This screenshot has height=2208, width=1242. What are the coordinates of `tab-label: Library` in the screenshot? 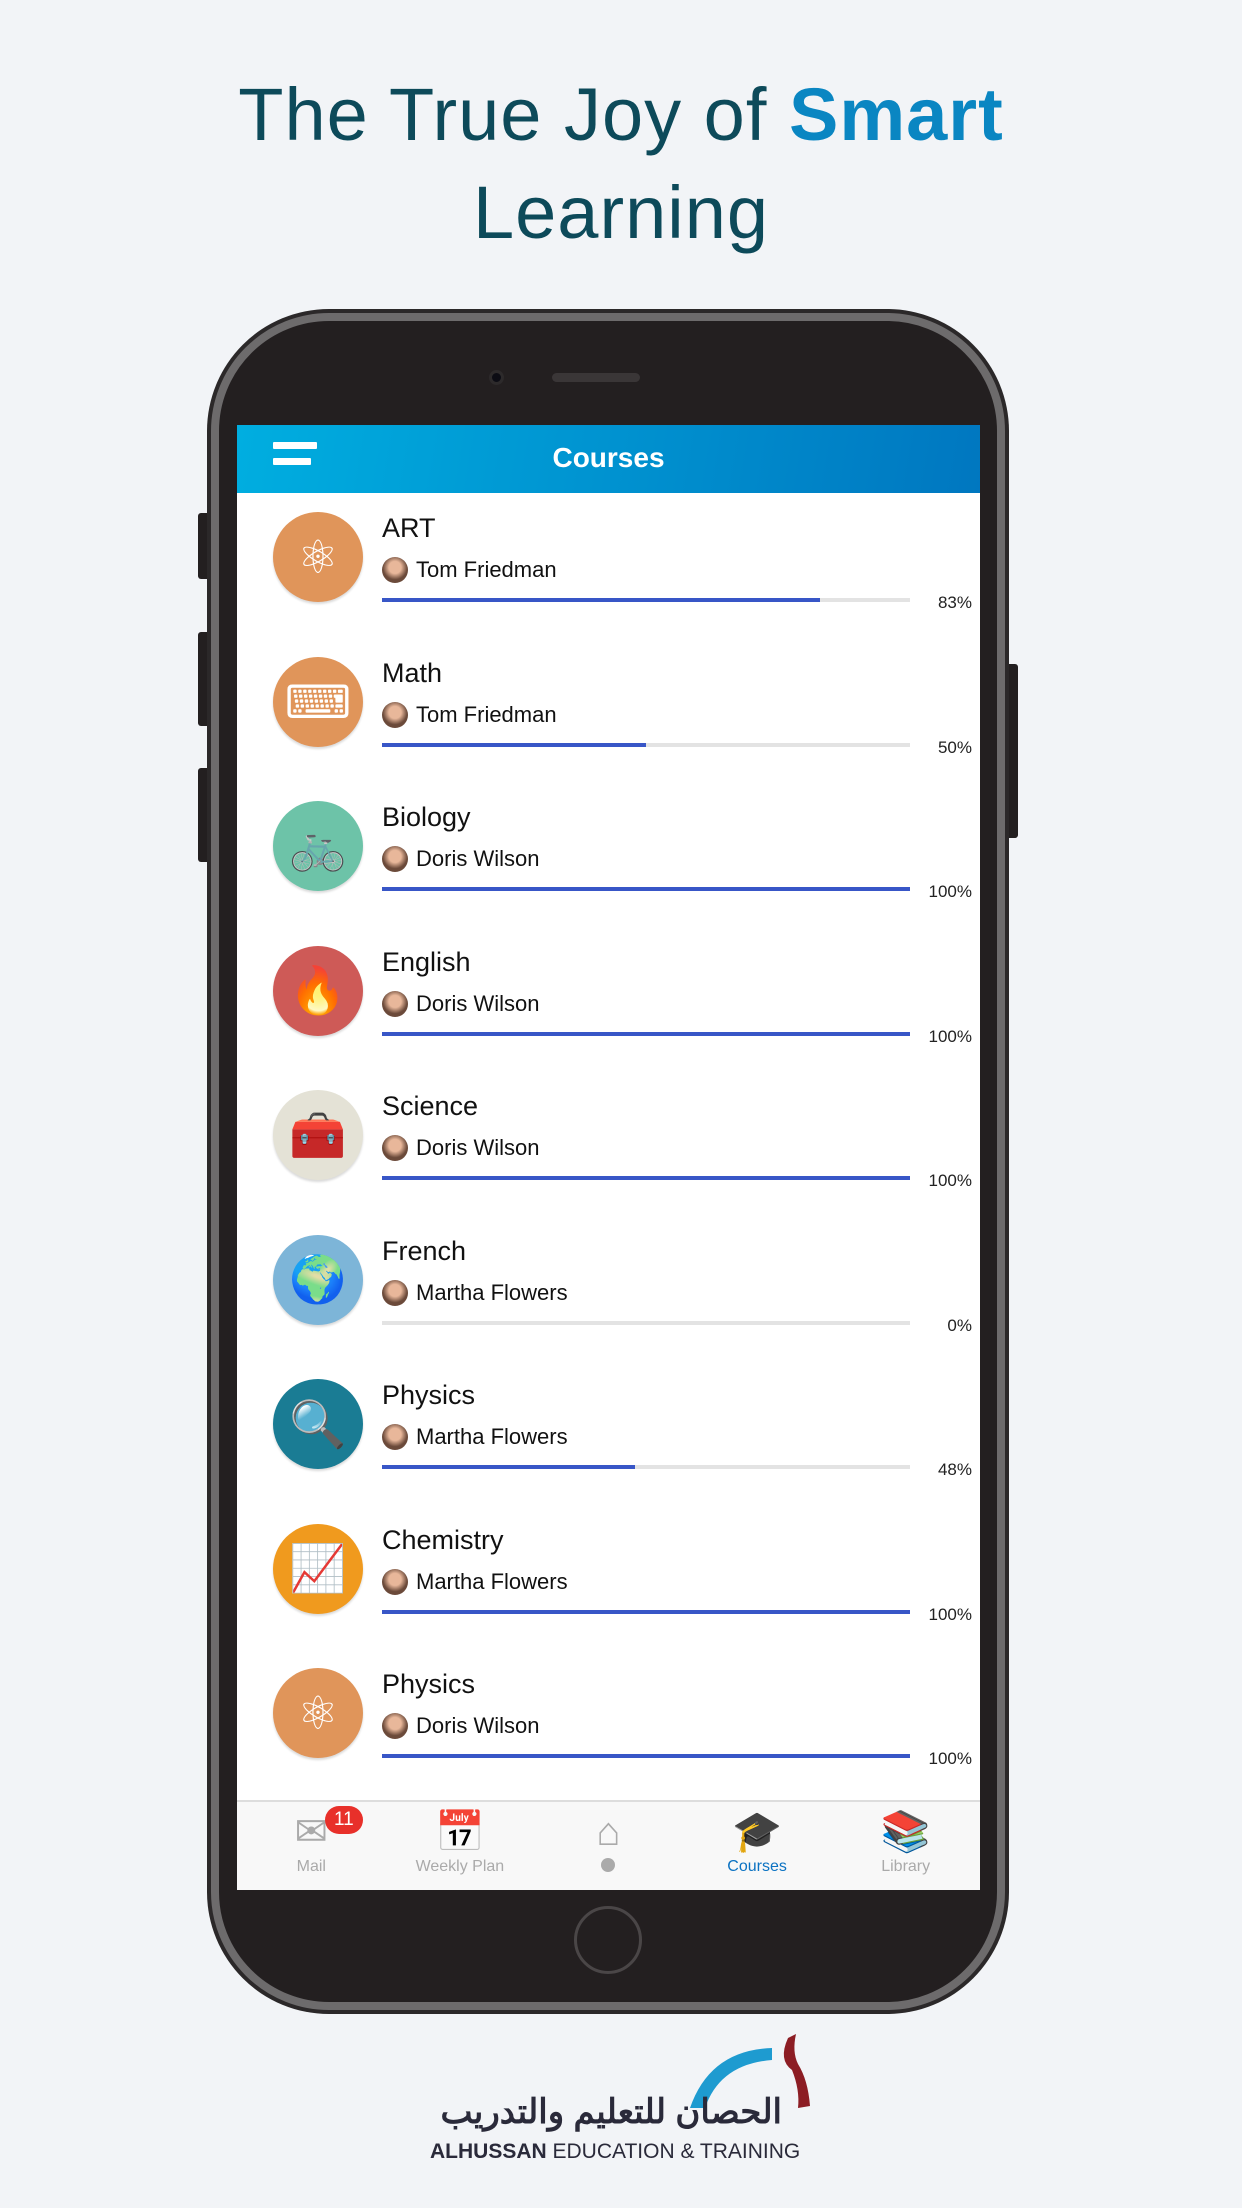 It's located at (906, 1866).